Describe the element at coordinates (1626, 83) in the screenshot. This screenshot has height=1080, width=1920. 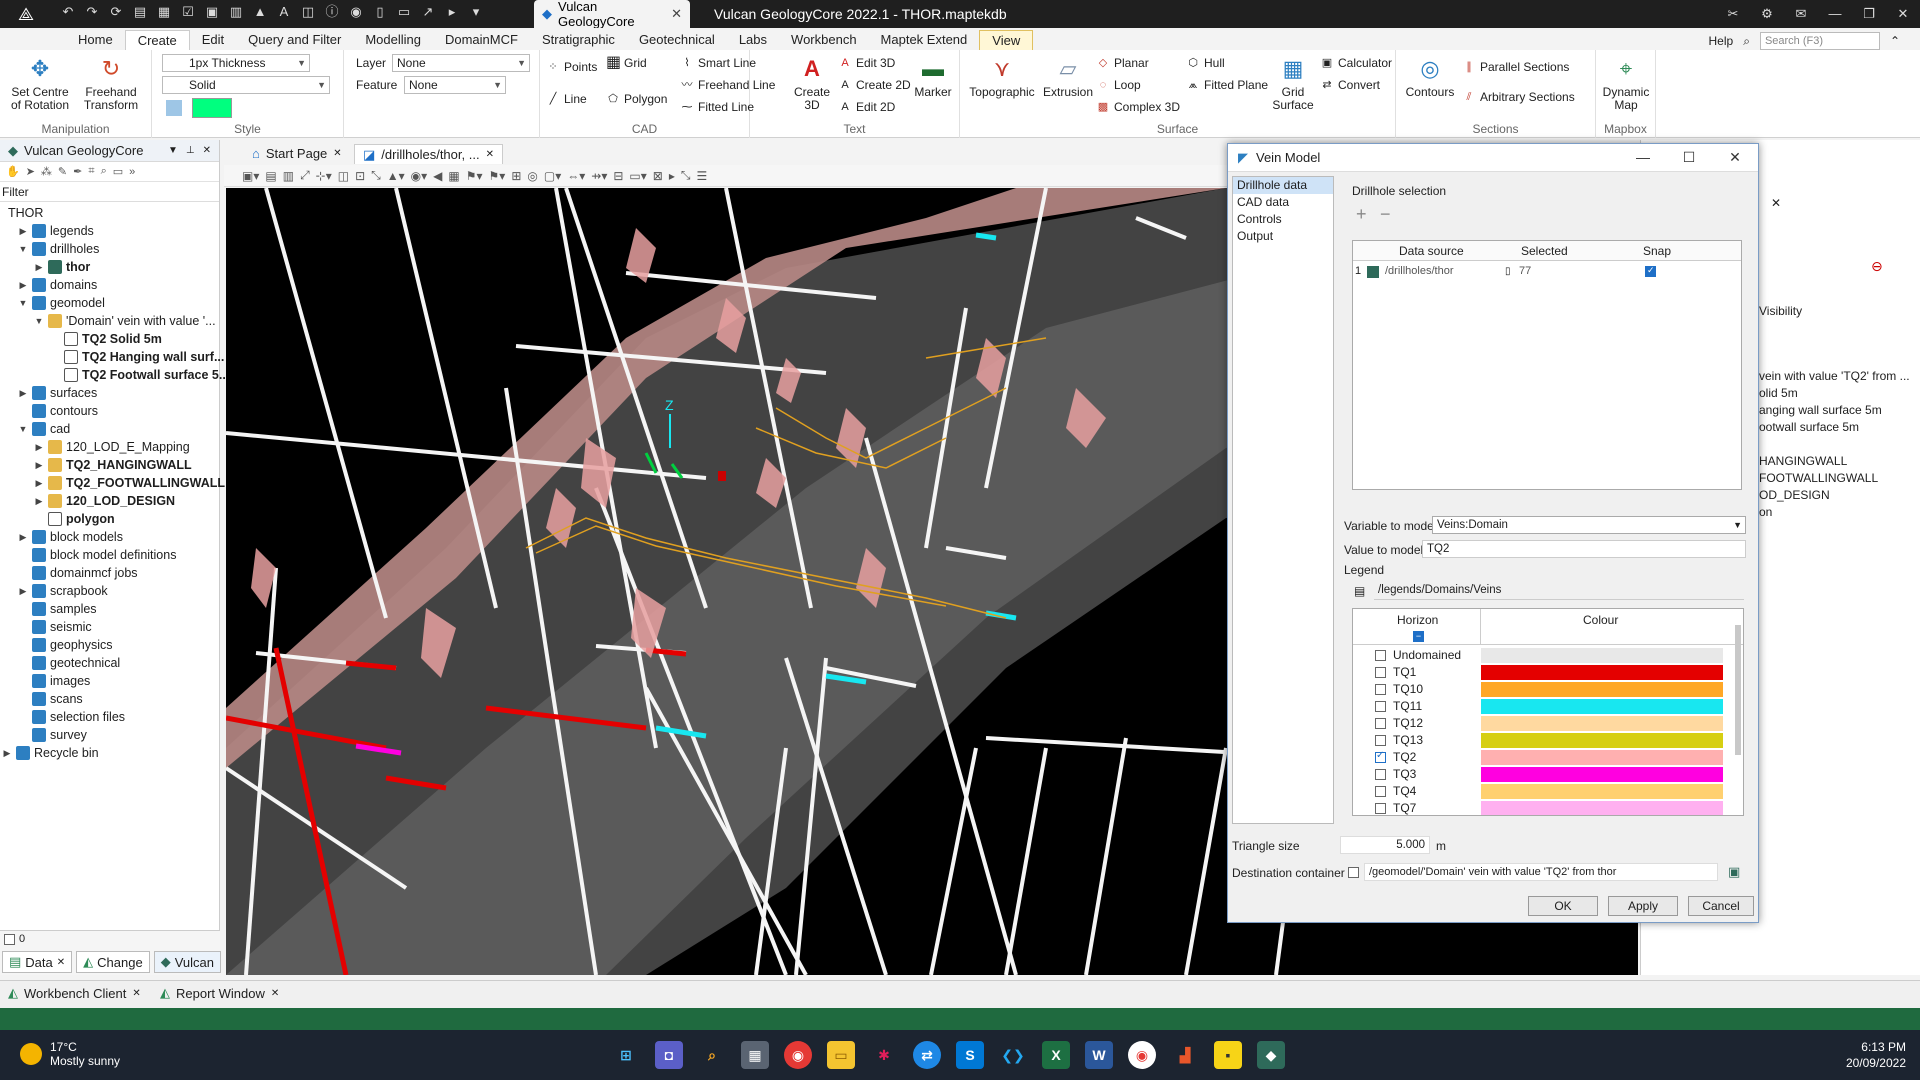
I see `dynamic-map-button: ⌖ Dynamic Map` at that location.